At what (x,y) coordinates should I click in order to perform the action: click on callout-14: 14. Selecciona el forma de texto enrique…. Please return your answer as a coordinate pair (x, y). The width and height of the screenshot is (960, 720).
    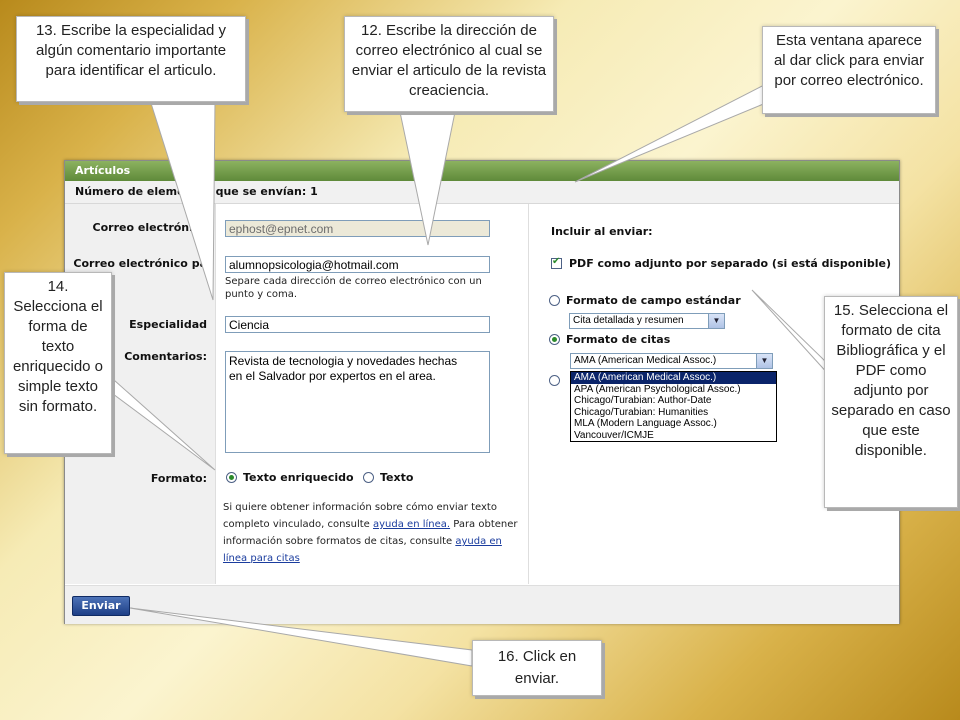
    Looking at the image, I should click on (58, 363).